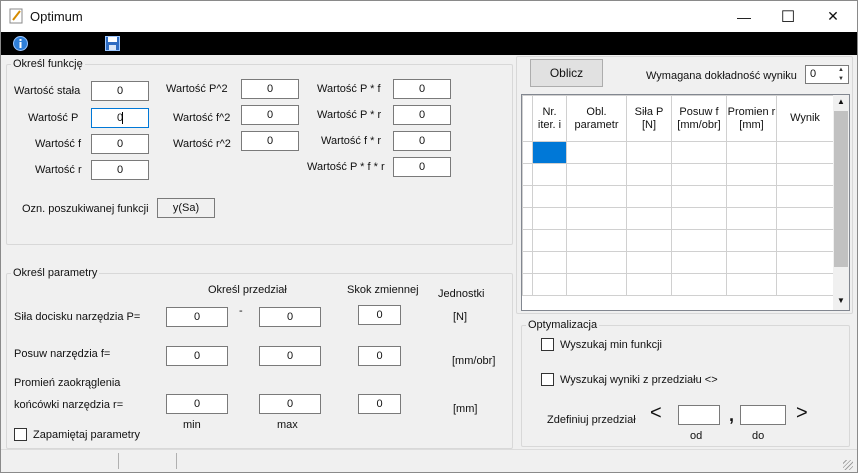  What do you see at coordinates (55, 273) in the screenshot?
I see `params-group-legend: Określ parametry` at bounding box center [55, 273].